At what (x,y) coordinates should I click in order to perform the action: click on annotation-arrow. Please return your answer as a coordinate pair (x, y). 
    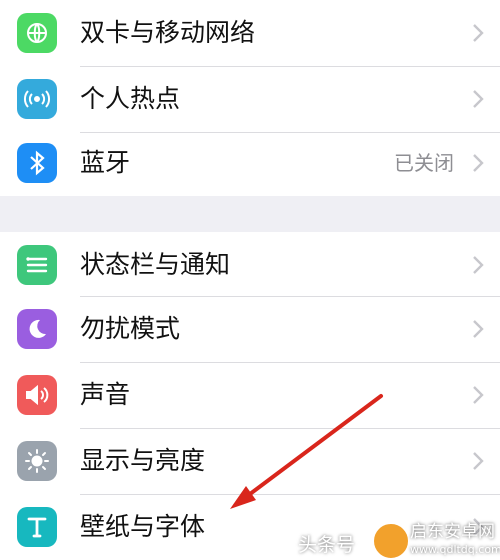
    Looking at the image, I should click on (306, 451).